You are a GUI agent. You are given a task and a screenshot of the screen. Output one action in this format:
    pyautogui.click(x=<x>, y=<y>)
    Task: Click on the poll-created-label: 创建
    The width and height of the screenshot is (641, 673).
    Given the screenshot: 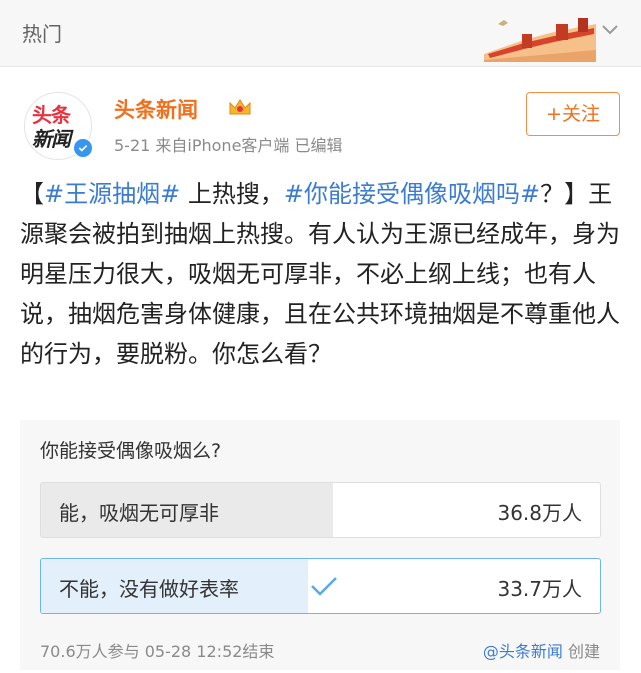 What is the action you would take?
    pyautogui.click(x=583, y=651)
    